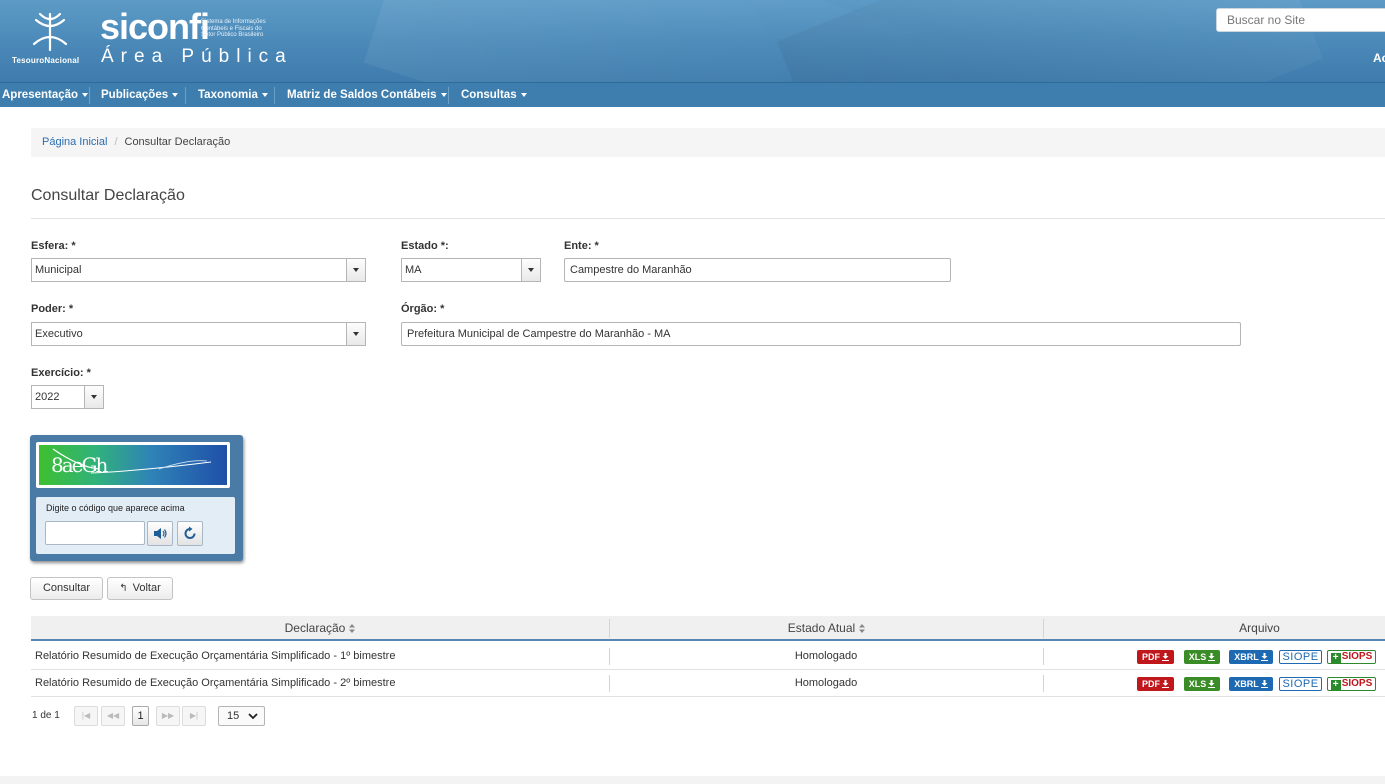  I want to click on tesouro-nacional-text: TesouroNacional, so click(46, 60).